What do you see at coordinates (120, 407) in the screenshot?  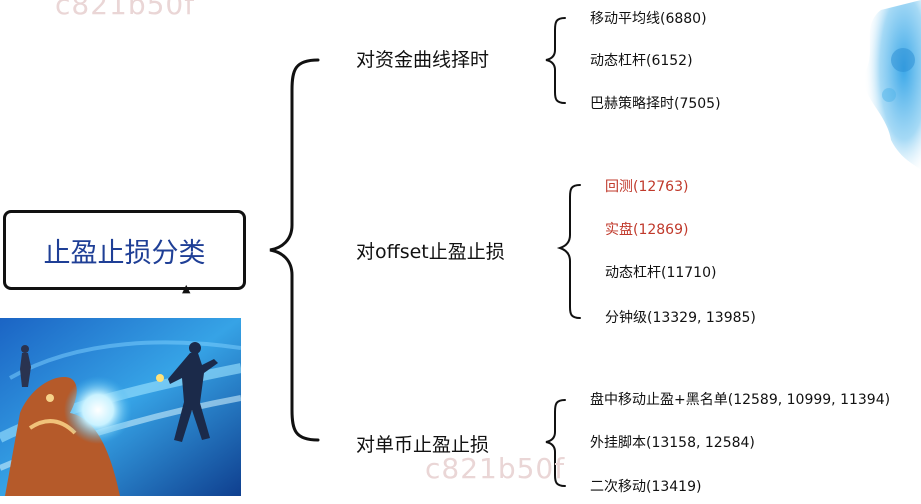 I see `anime-scene-illustration` at bounding box center [120, 407].